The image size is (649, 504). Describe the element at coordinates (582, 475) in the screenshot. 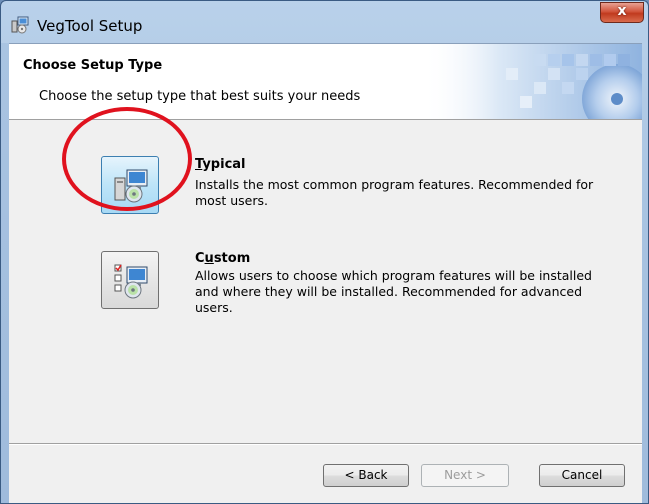

I see `cancel-button: Cancel` at that location.